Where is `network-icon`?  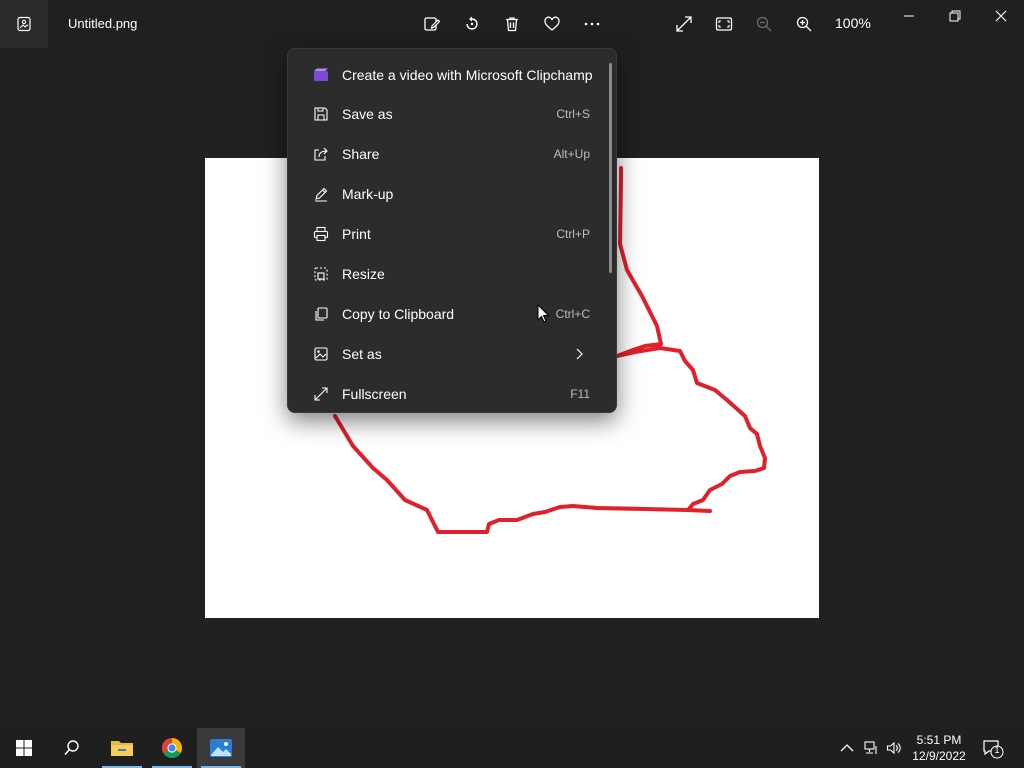
network-icon is located at coordinates (871, 748).